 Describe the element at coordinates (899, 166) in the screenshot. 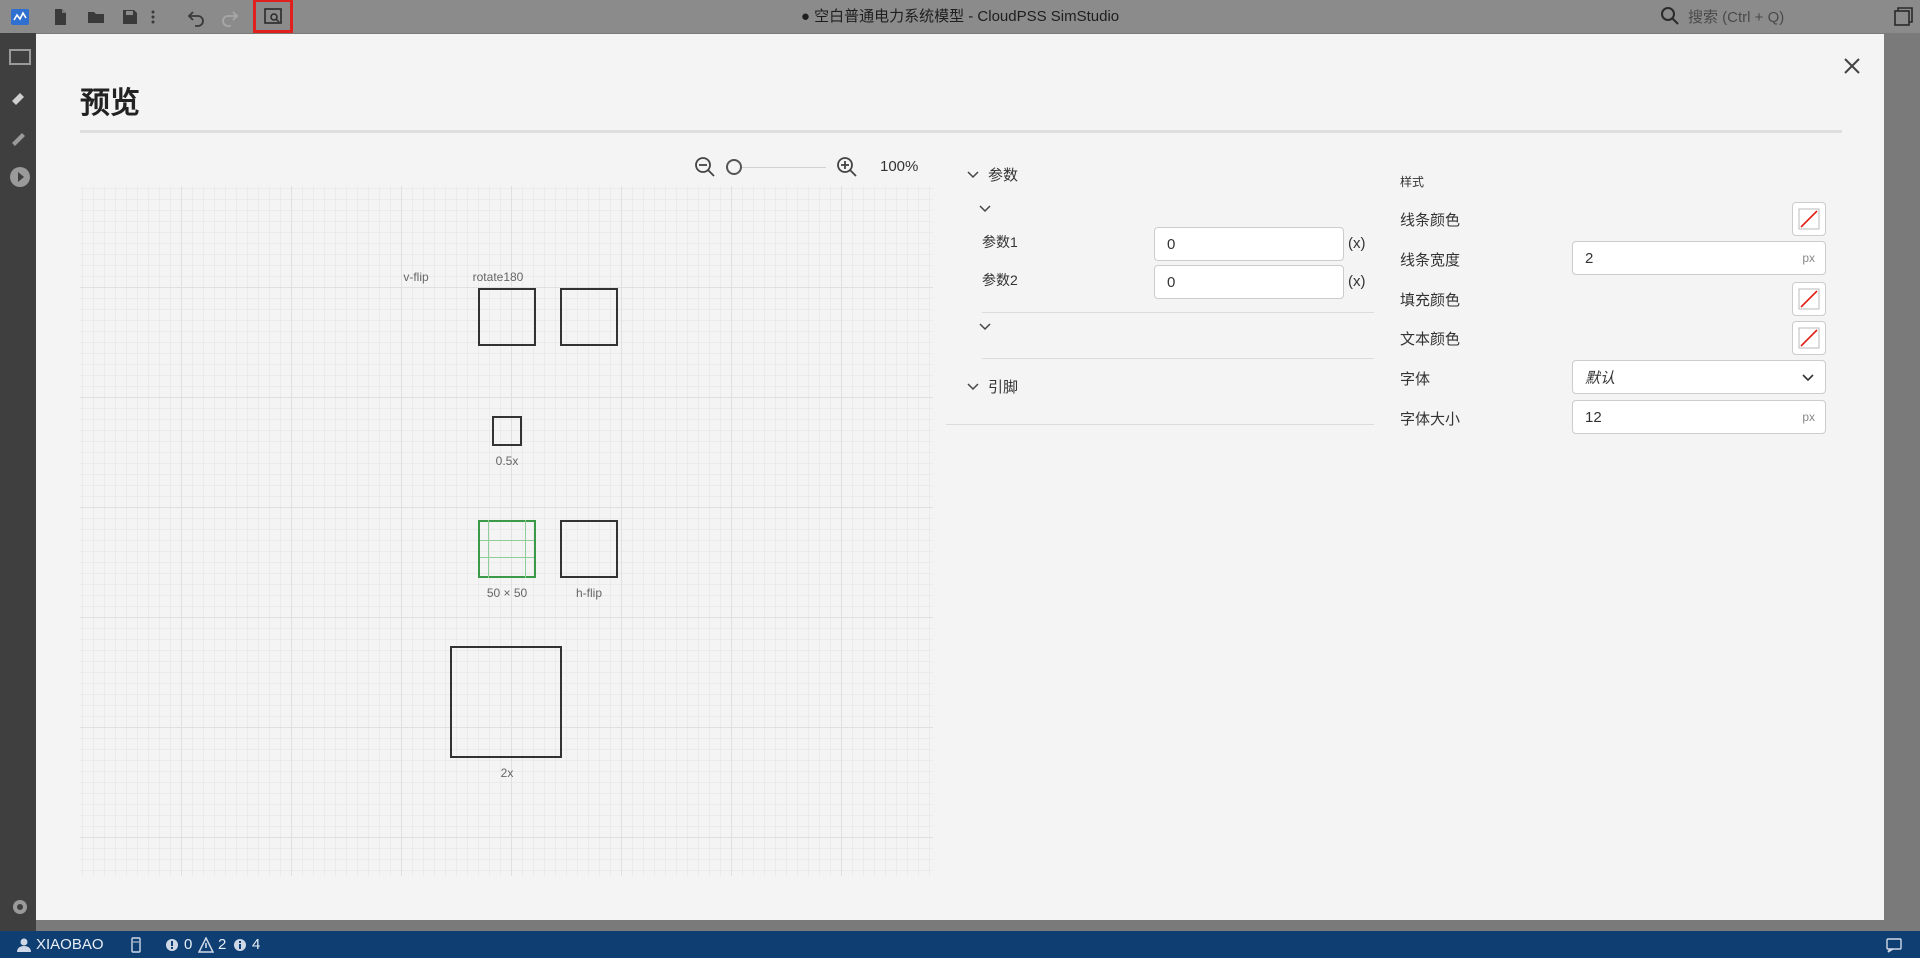

I see `zoom-level: 100%` at that location.